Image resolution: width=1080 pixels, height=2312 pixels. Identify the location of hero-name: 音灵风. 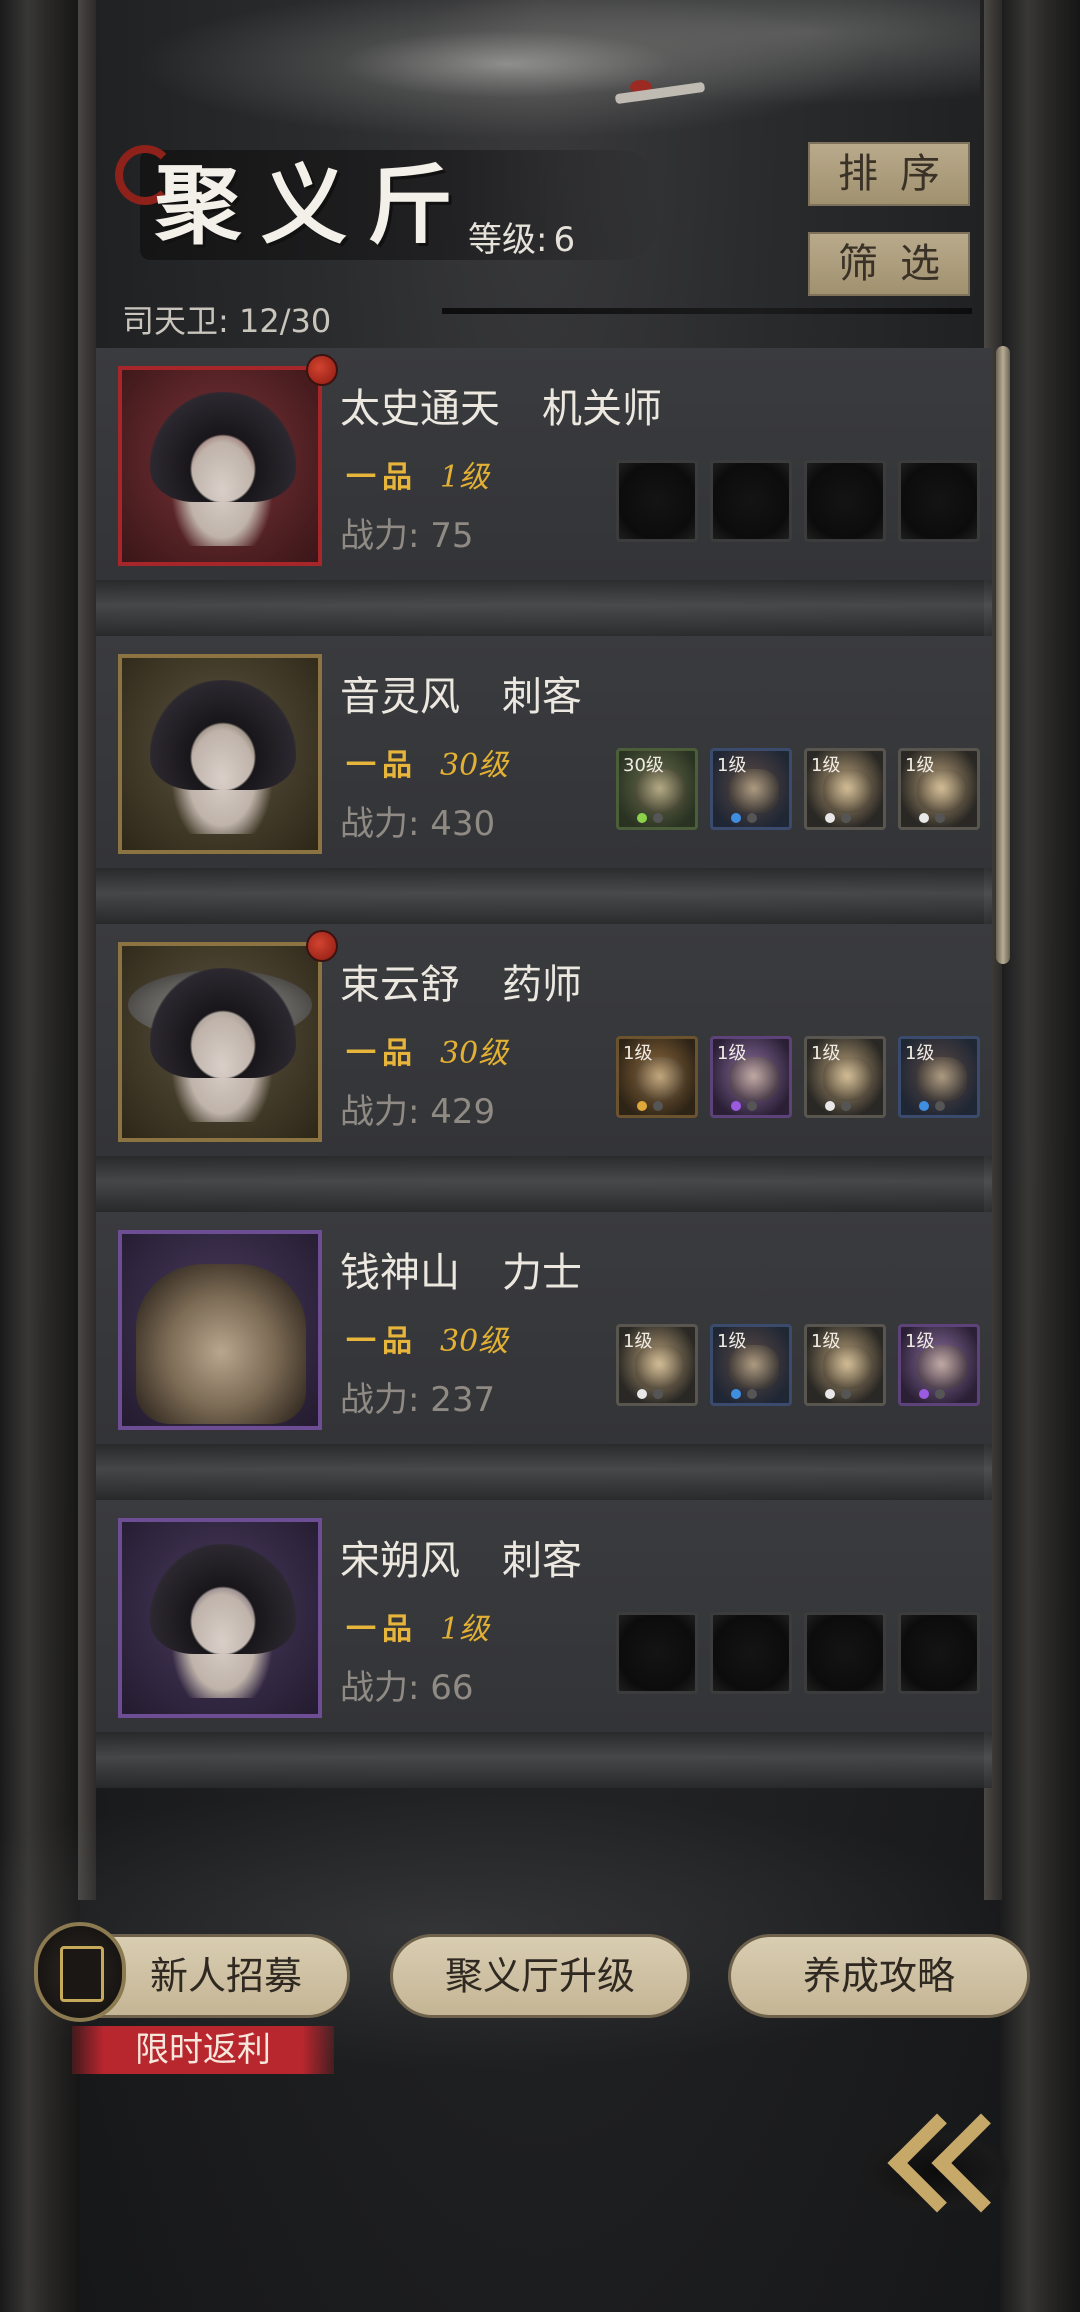
(400, 697).